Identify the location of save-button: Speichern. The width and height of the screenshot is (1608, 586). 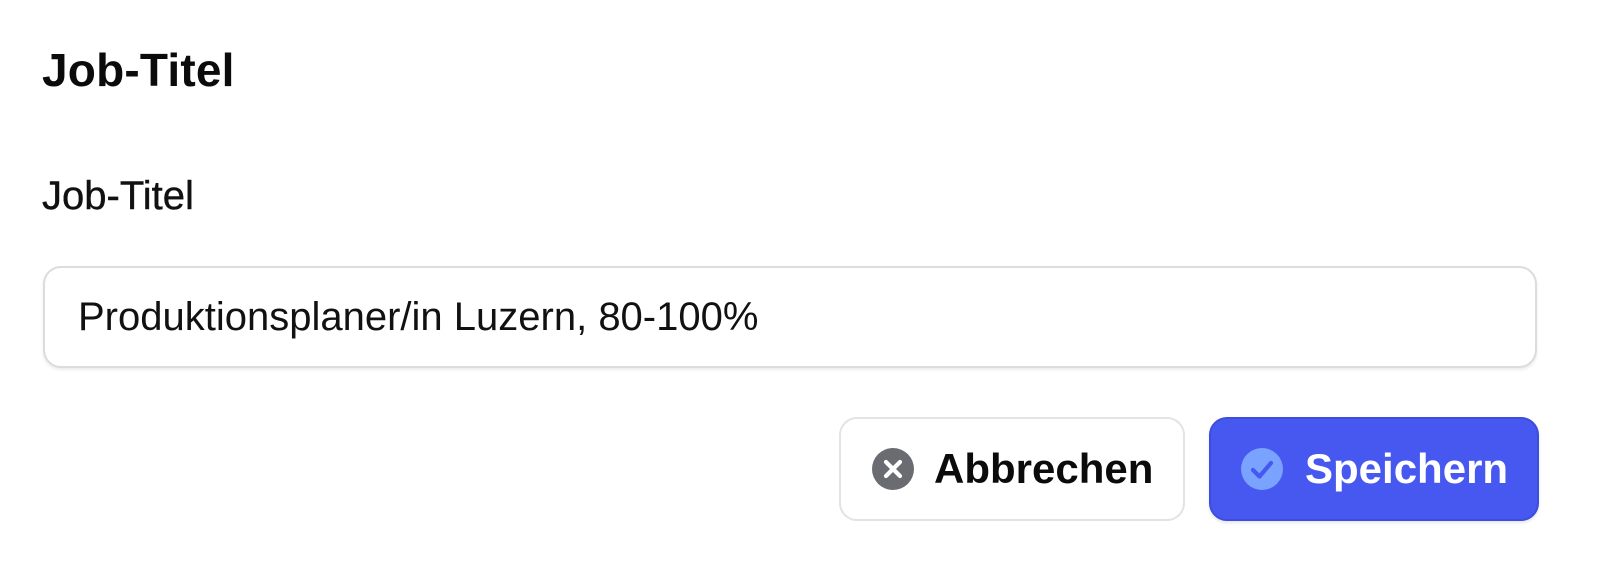
(1374, 469).